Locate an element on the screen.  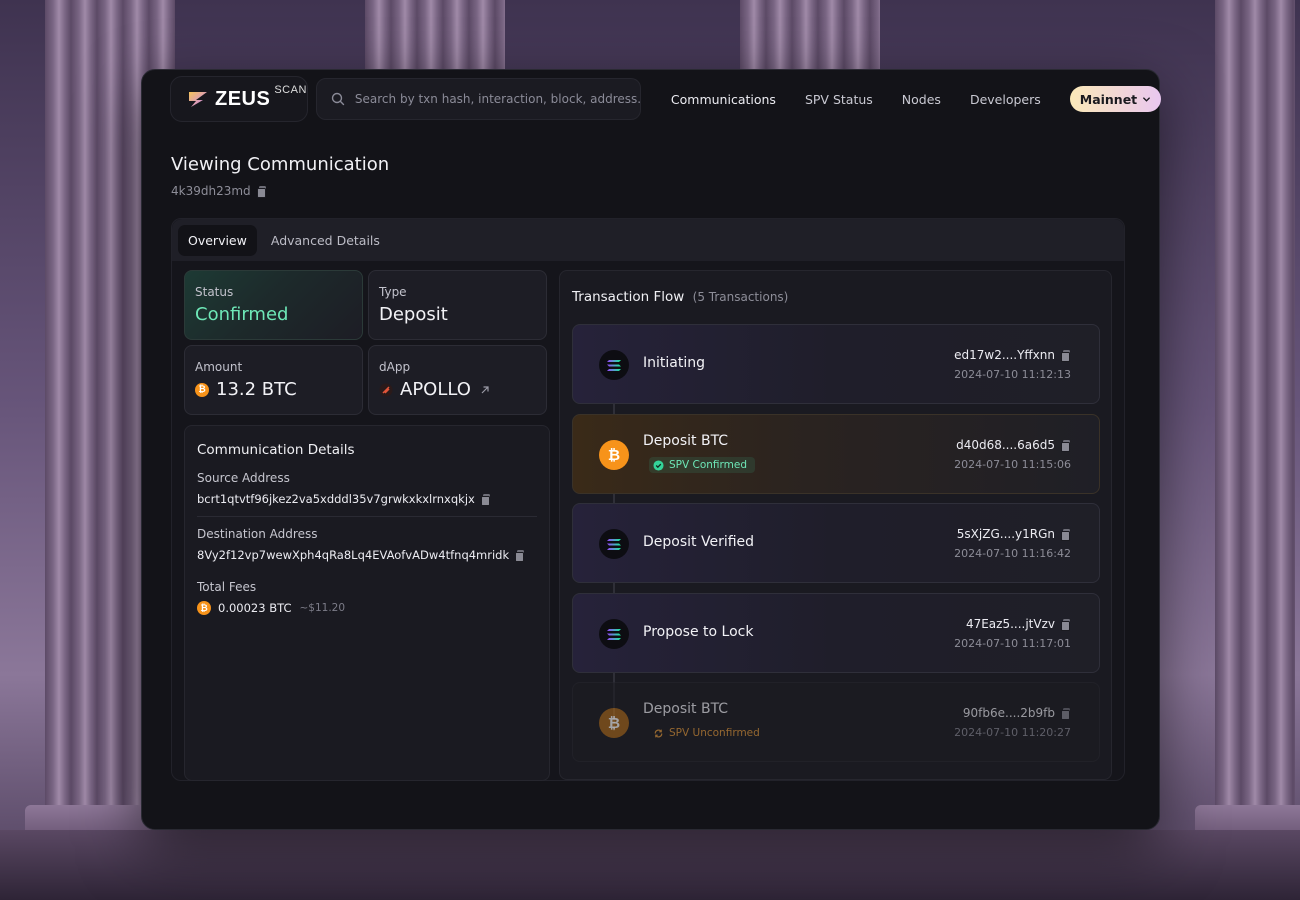
tab-overview: Overview is located at coordinates (217, 240).